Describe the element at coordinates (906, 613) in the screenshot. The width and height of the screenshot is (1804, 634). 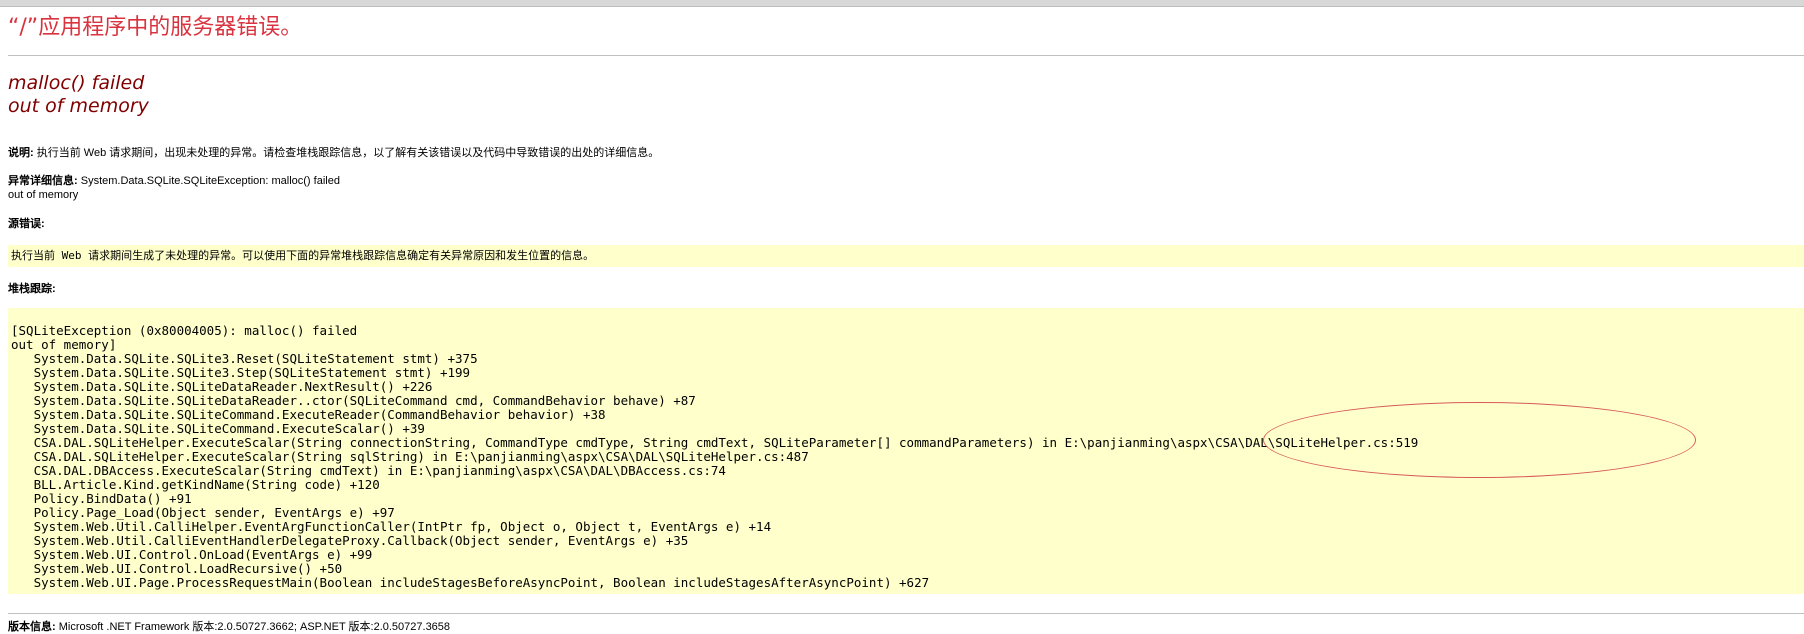
I see `bottom-divider` at that location.